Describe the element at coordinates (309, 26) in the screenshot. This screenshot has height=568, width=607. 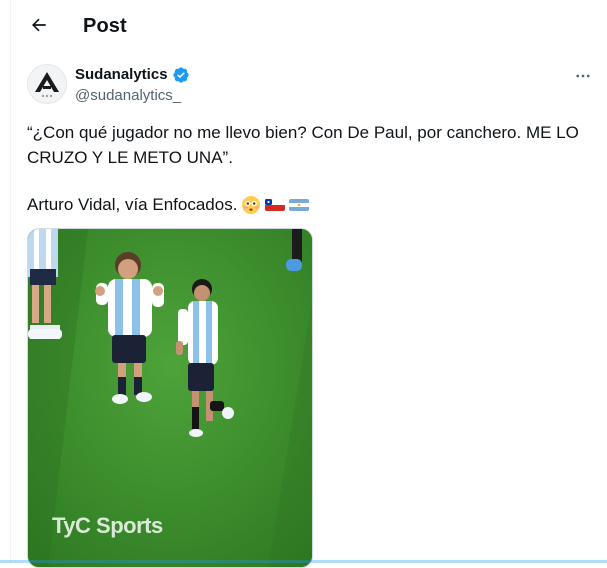
I see `post-header: Post` at that location.